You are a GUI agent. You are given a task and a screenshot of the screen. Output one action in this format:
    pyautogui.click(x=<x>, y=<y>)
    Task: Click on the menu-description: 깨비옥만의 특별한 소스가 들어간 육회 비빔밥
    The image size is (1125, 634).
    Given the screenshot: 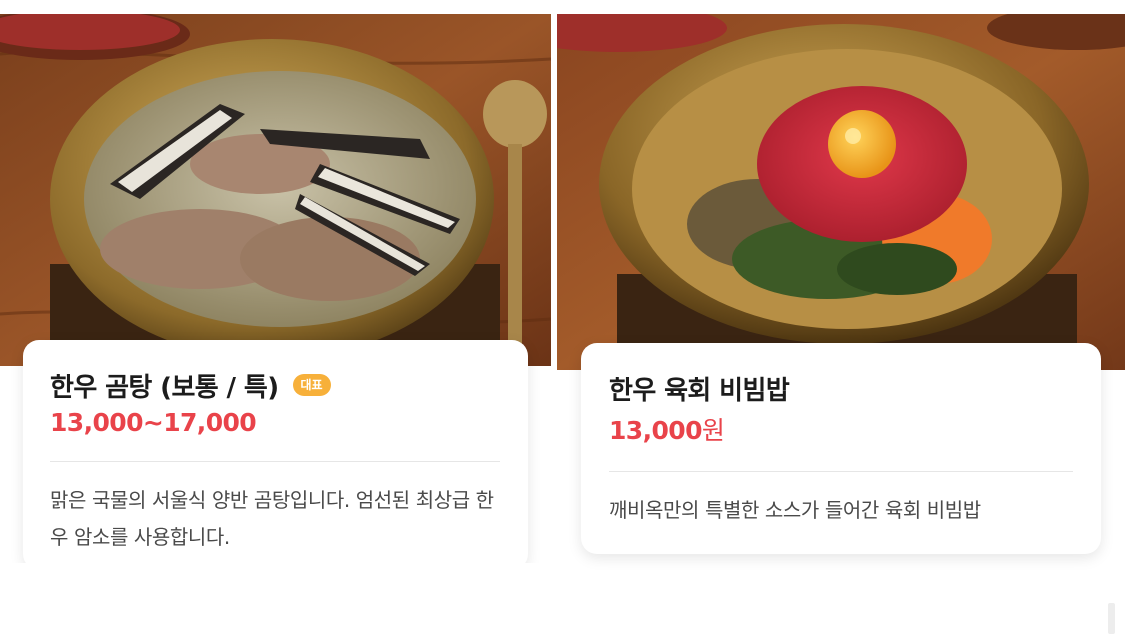 What is the action you would take?
    pyautogui.click(x=795, y=510)
    